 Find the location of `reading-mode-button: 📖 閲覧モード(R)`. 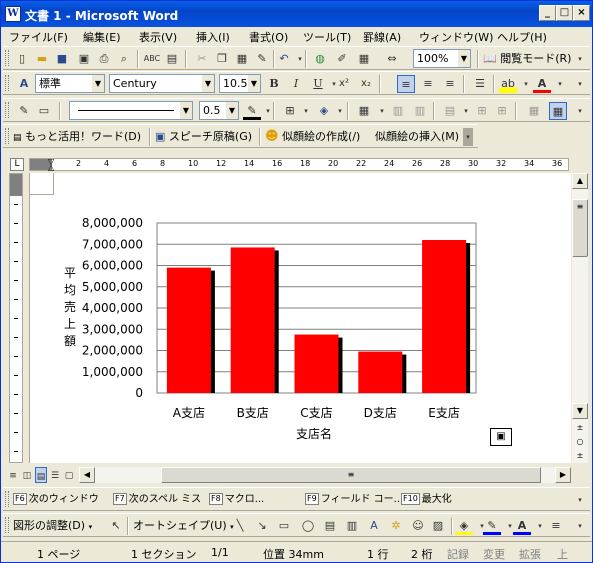

reading-mode-button: 📖 閲覧モード(R) is located at coordinates (527, 59).